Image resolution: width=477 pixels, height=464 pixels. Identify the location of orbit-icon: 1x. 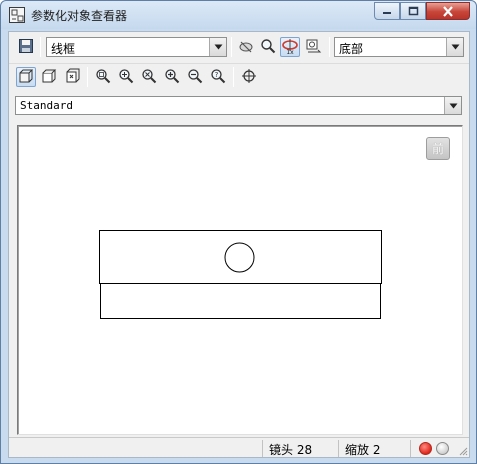
(290, 47).